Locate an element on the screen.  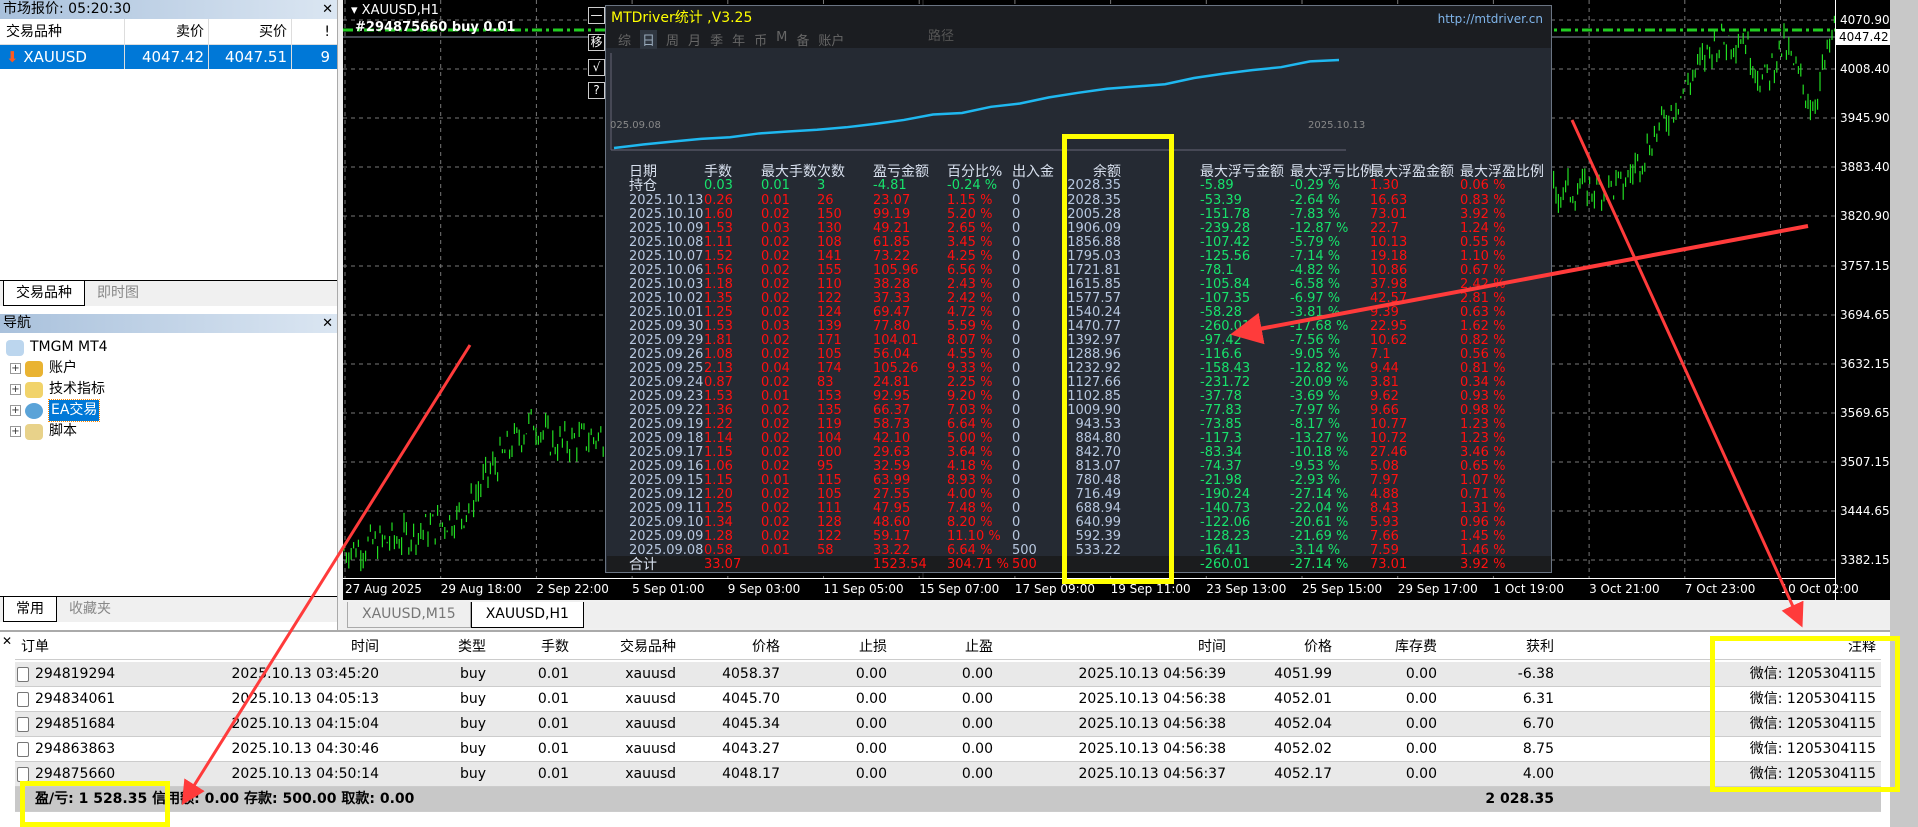
tree-item-scripts: + 脚本 is located at coordinates (168, 431).